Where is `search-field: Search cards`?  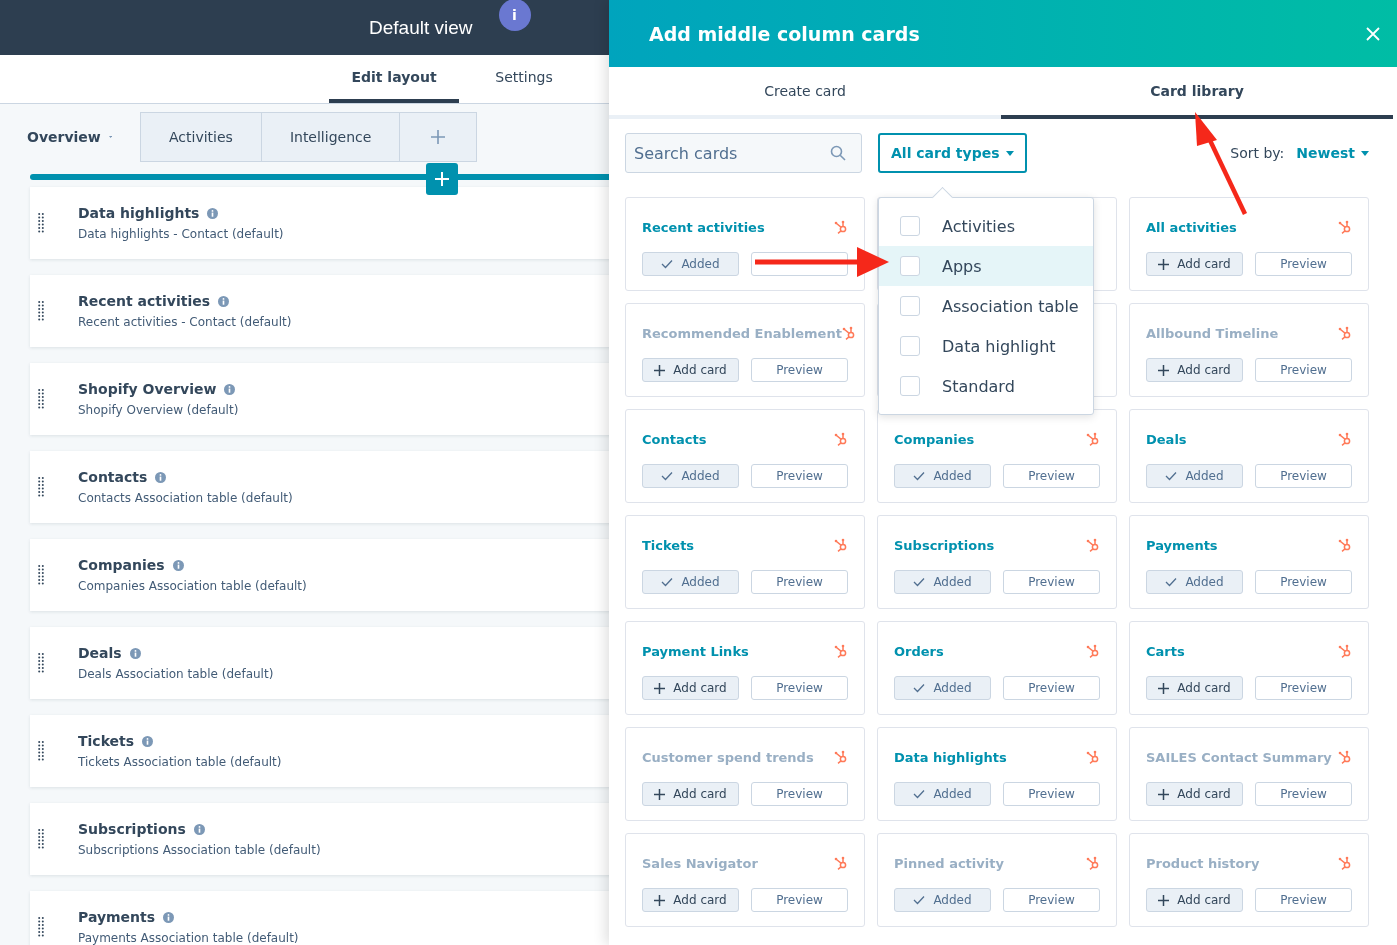 search-field: Search cards is located at coordinates (743, 153).